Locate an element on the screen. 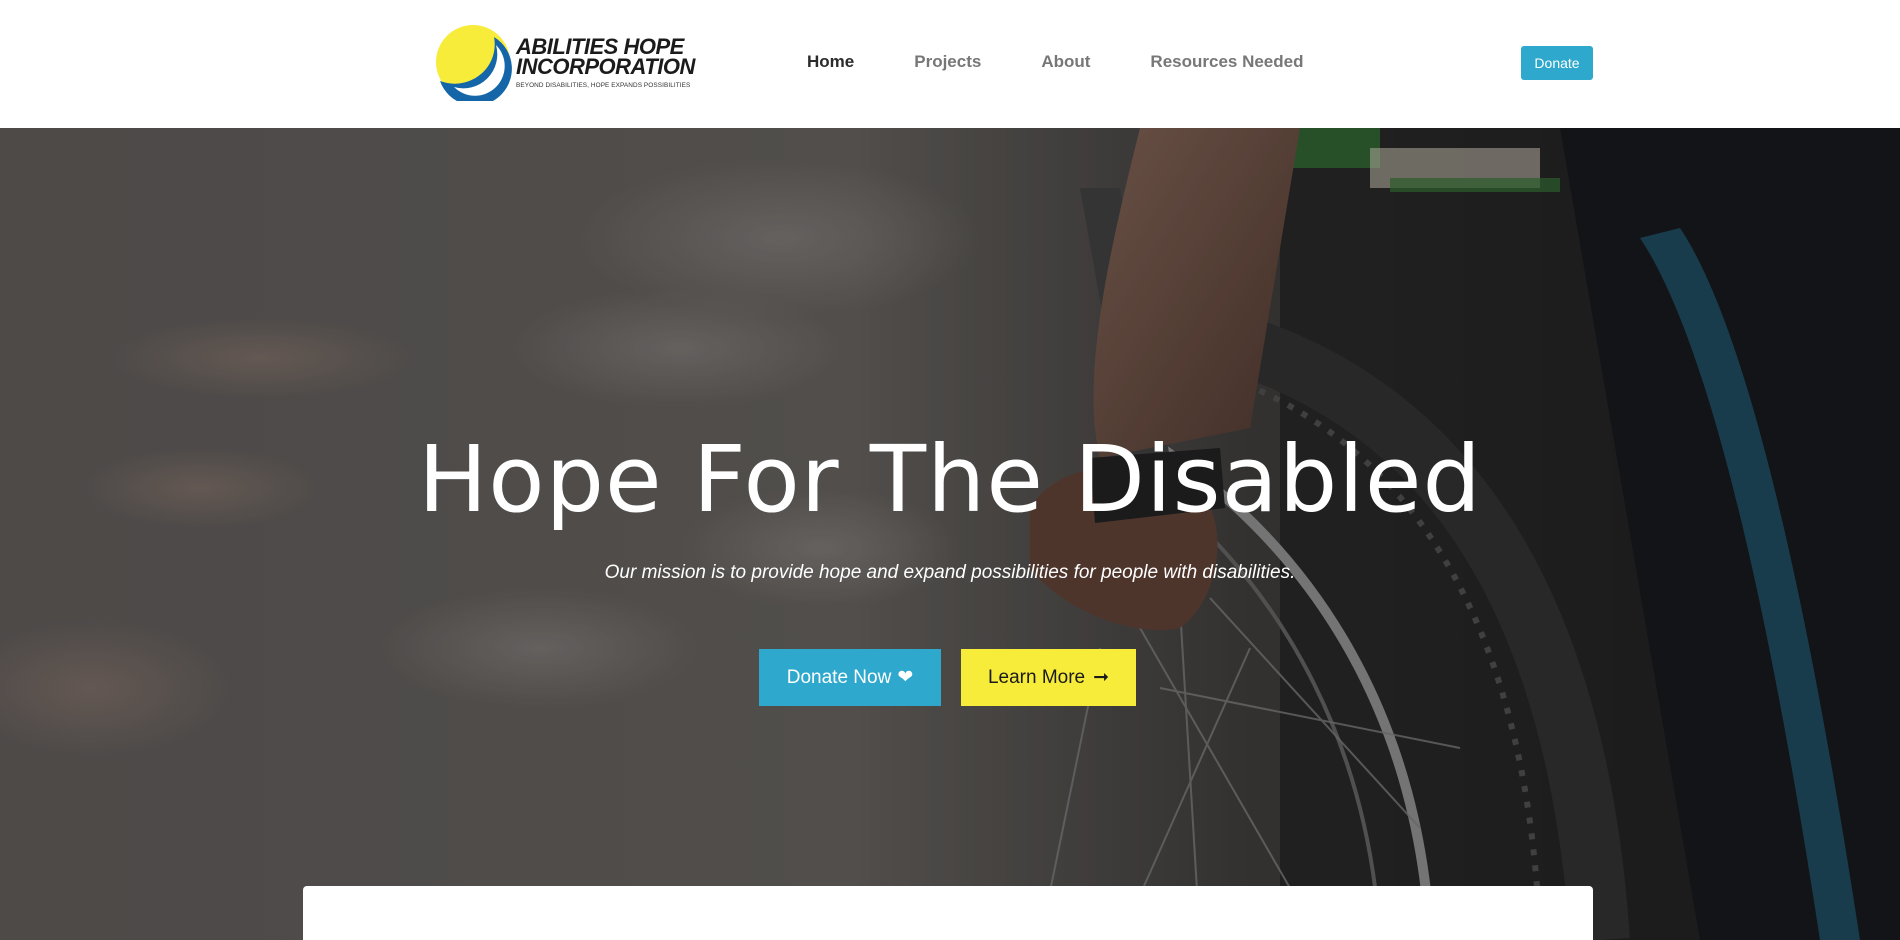 The height and width of the screenshot is (940, 1900). nav-item-resources-needed: Resources Needed is located at coordinates (1226, 62).